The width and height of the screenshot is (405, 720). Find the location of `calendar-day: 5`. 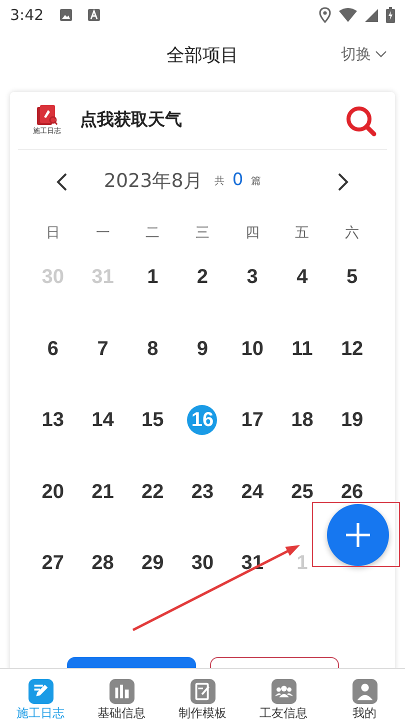

calendar-day: 5 is located at coordinates (352, 277).